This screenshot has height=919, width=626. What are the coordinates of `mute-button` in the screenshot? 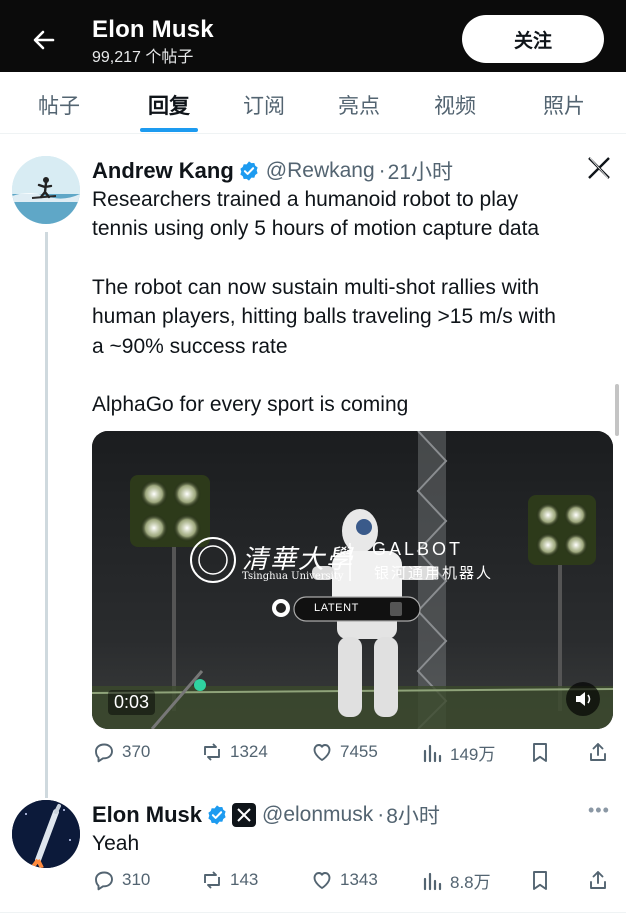 It's located at (583, 699).